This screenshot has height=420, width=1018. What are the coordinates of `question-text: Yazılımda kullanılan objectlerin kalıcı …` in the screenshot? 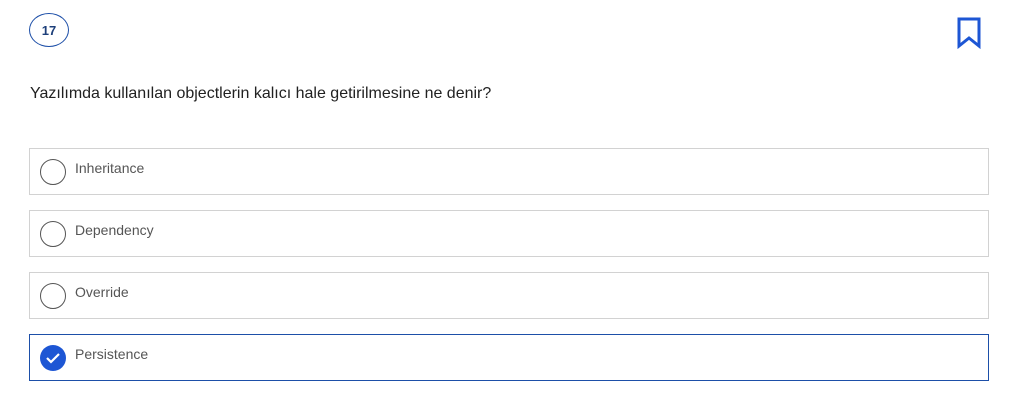 It's located at (261, 93).